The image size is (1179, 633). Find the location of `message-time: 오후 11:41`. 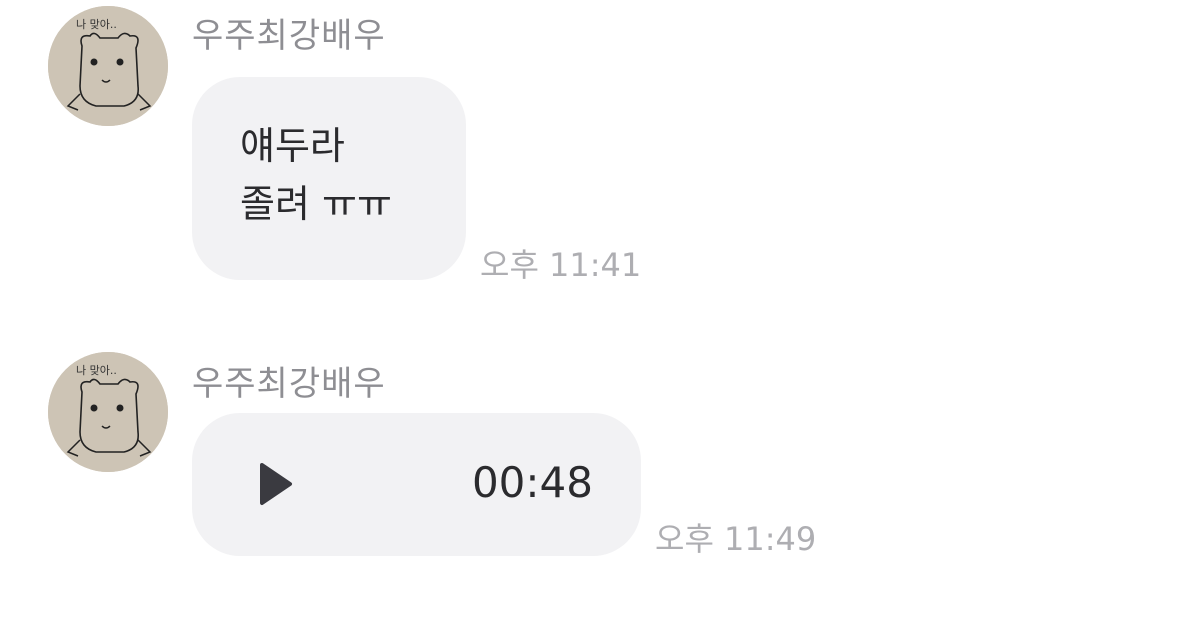

message-time: 오후 11:41 is located at coordinates (561, 265).